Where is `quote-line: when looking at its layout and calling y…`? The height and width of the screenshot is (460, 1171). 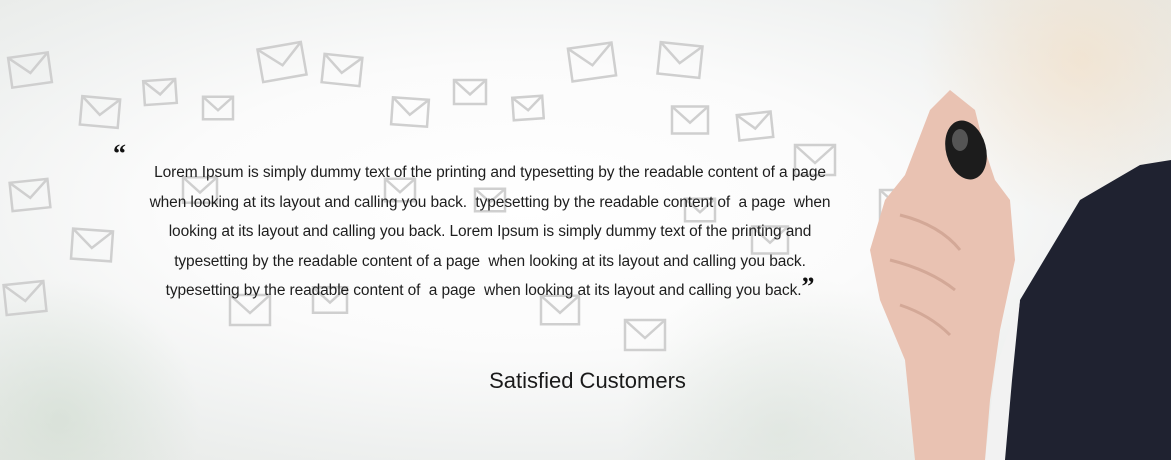
quote-line: when looking at its layout and calling y… is located at coordinates (490, 202).